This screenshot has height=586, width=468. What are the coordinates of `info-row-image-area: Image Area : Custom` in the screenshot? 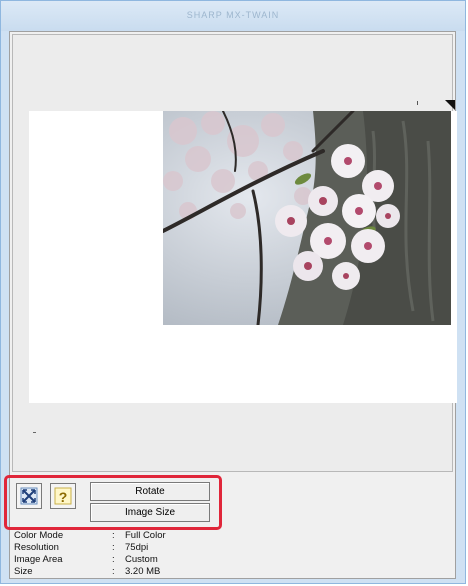 It's located at (114, 560).